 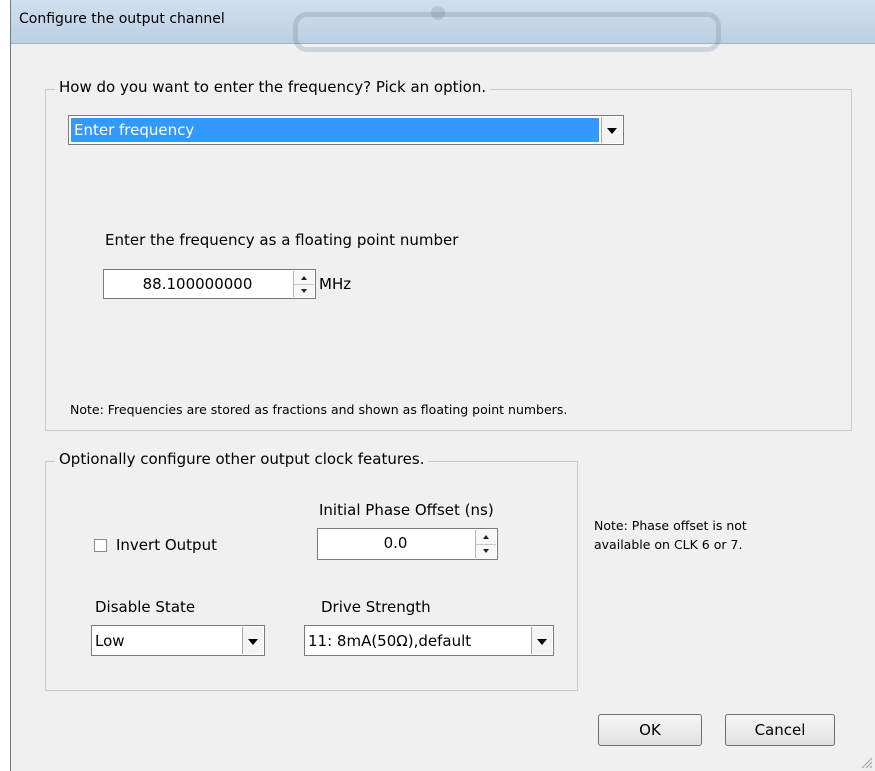 What do you see at coordinates (406, 510) in the screenshot?
I see `phase-offset-label: Initial Phase Offset (ns)` at bounding box center [406, 510].